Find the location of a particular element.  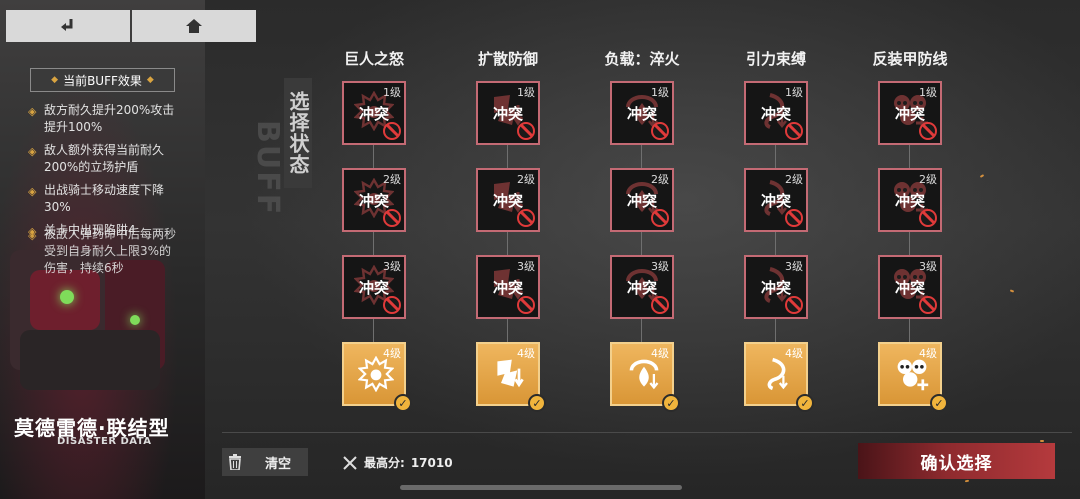

shield-shatter-icon is located at coordinates (510, 374).